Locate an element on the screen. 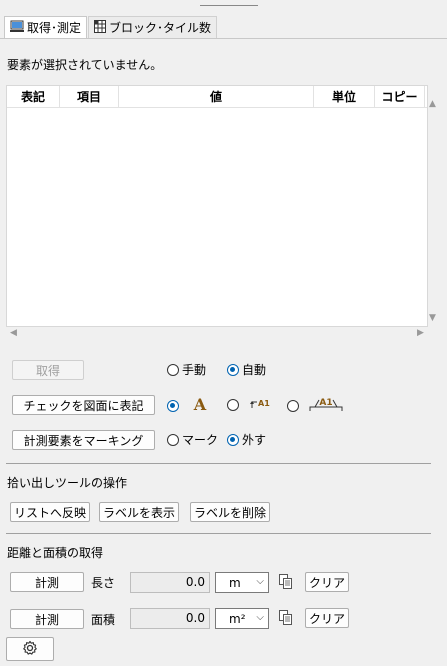 This screenshot has width=447, height=666. text-A-icon: A is located at coordinates (200, 405).